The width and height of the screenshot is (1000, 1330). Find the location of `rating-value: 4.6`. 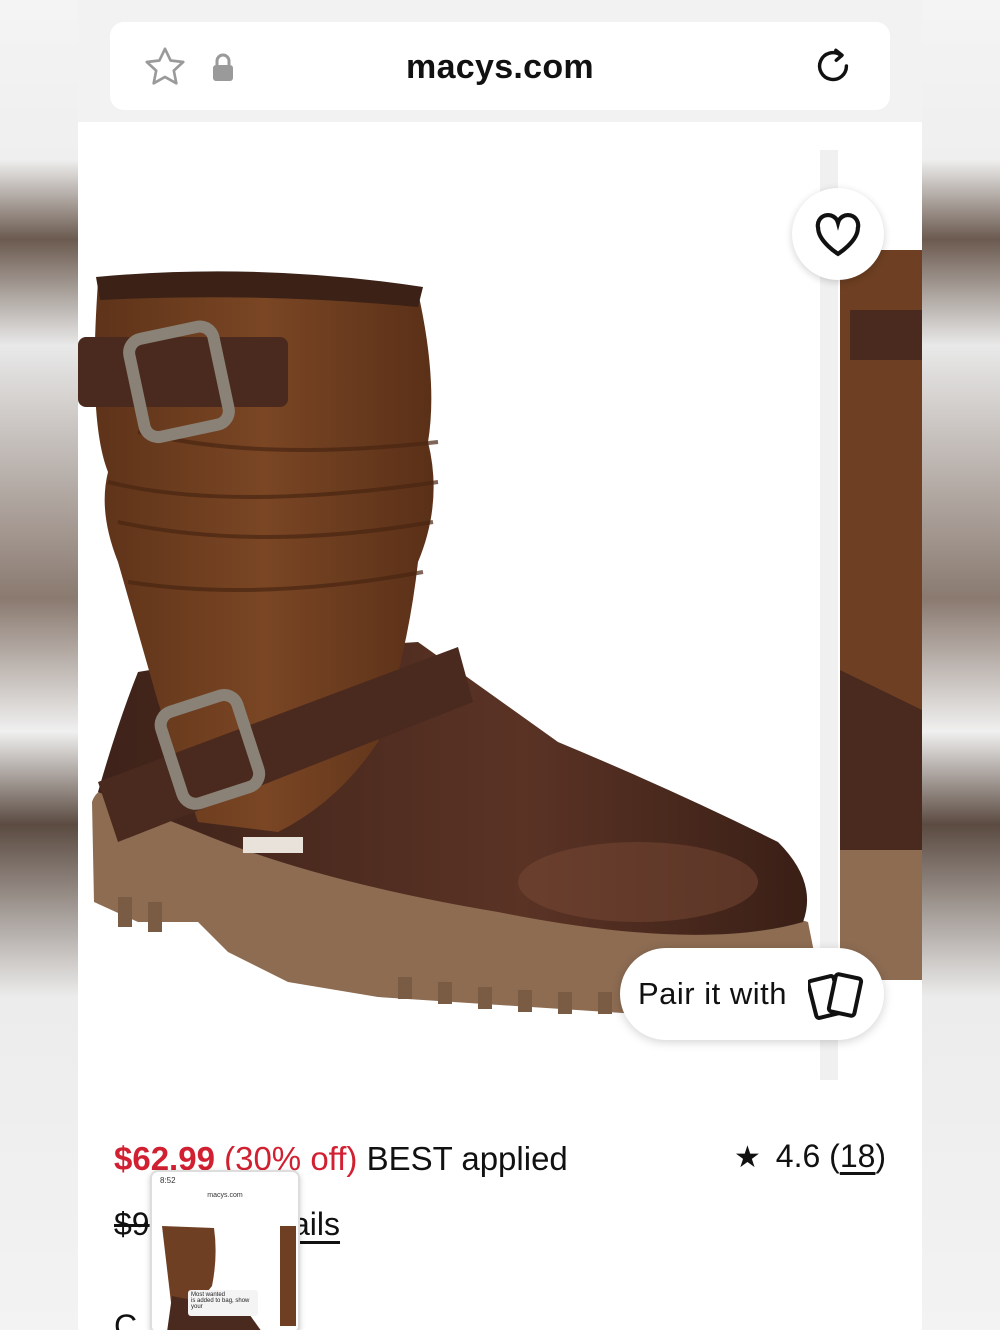

rating-value: 4.6 is located at coordinates (798, 1156).